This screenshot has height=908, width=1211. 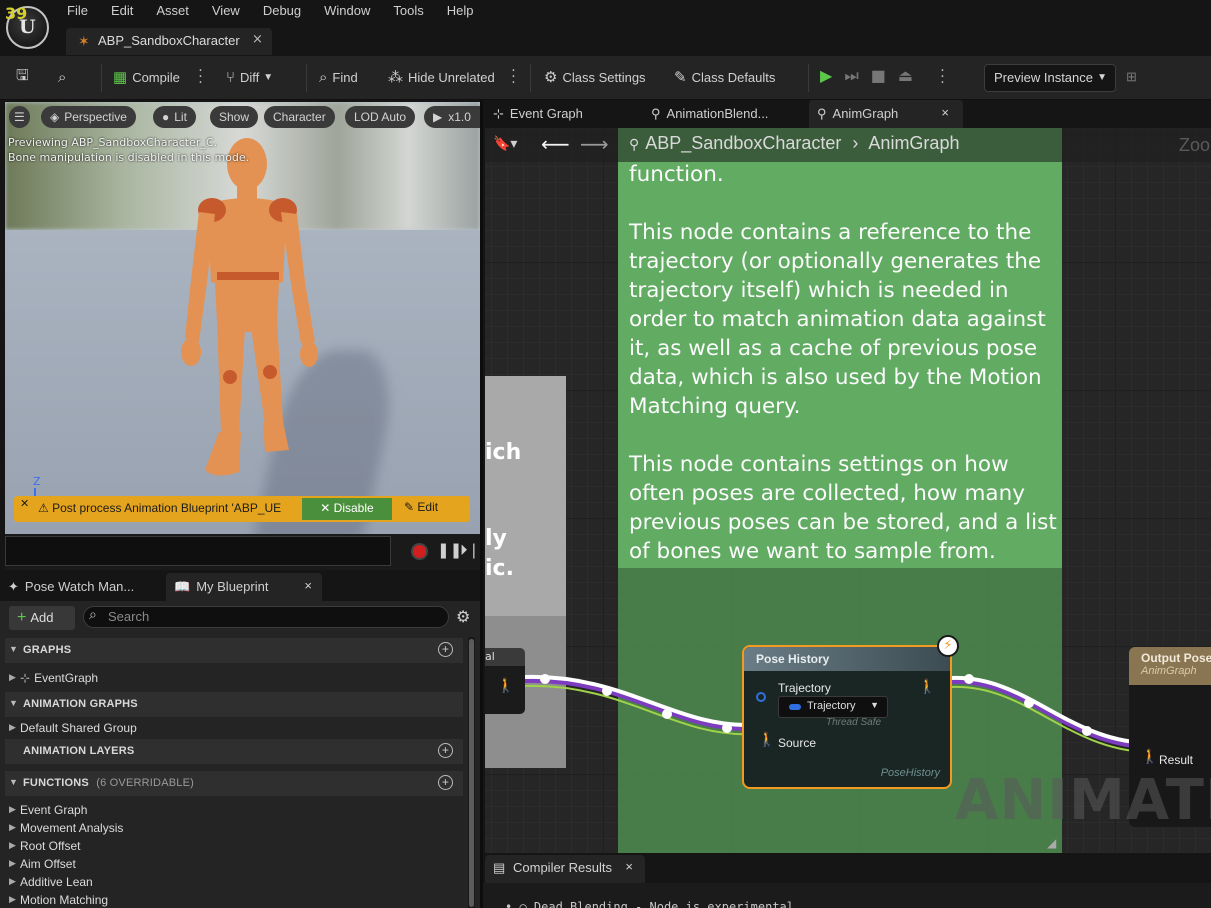 I want to click on section-animation-layers-label: ANIMATION LAYERS, so click(x=79, y=751).